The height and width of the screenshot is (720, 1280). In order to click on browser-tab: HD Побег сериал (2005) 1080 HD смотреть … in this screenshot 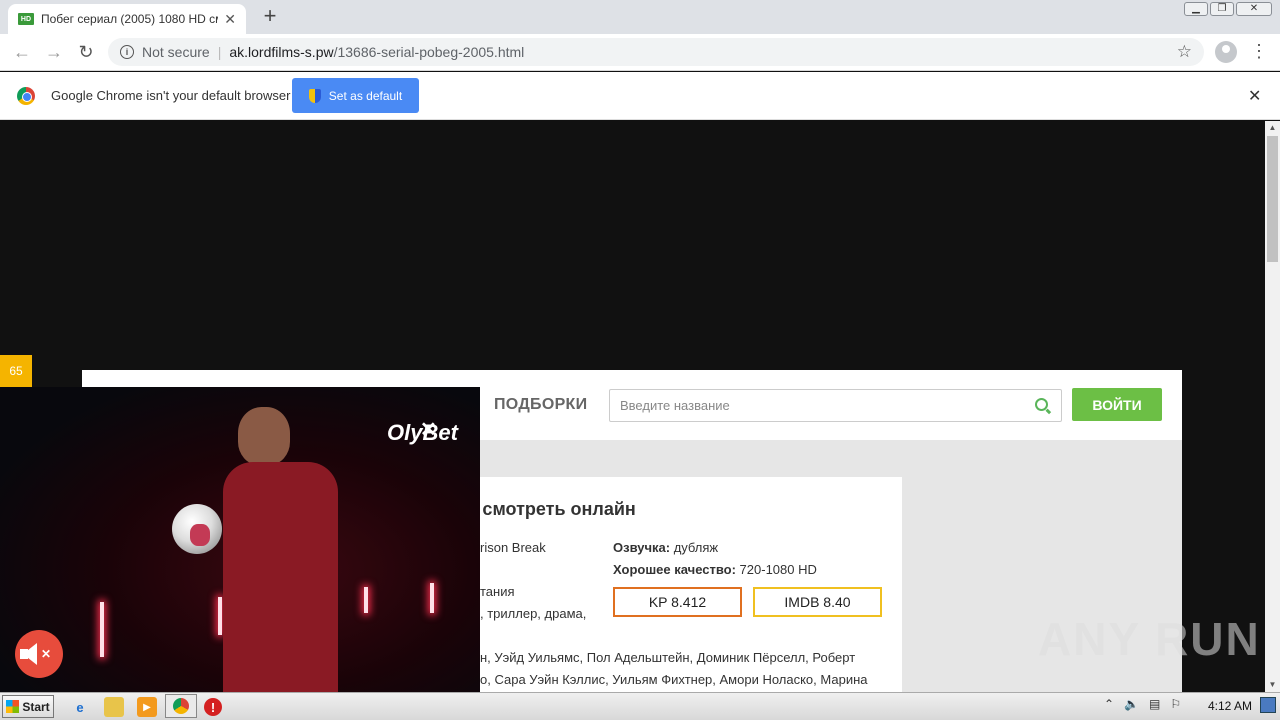, I will do `click(127, 19)`.